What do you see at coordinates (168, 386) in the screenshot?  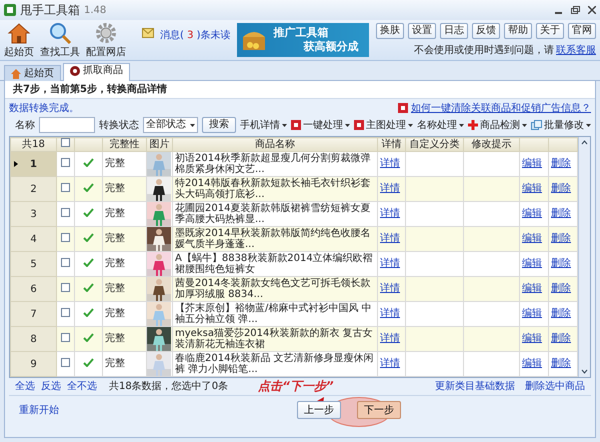 I see `count-text: 共18条数据，您选中了0条` at bounding box center [168, 386].